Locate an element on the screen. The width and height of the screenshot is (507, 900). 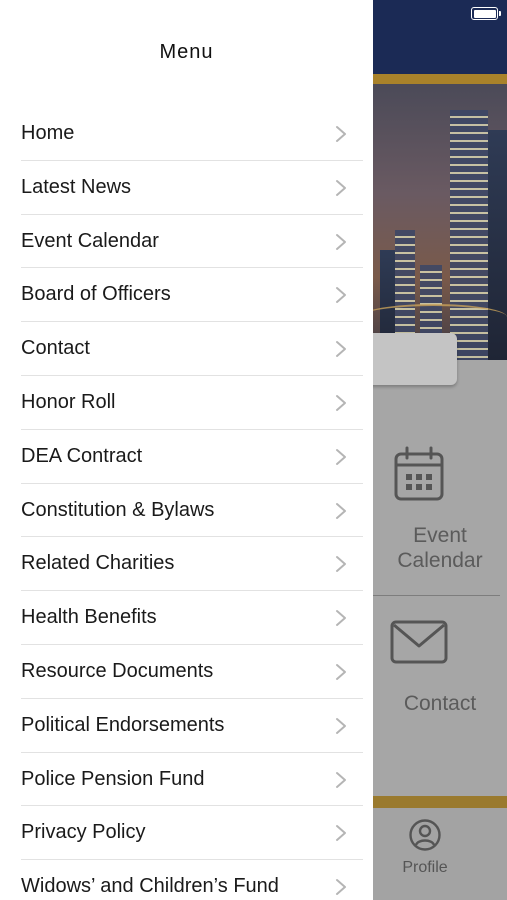
menu-item-resource-documents: Resource Documents is located at coordinates (186, 672).